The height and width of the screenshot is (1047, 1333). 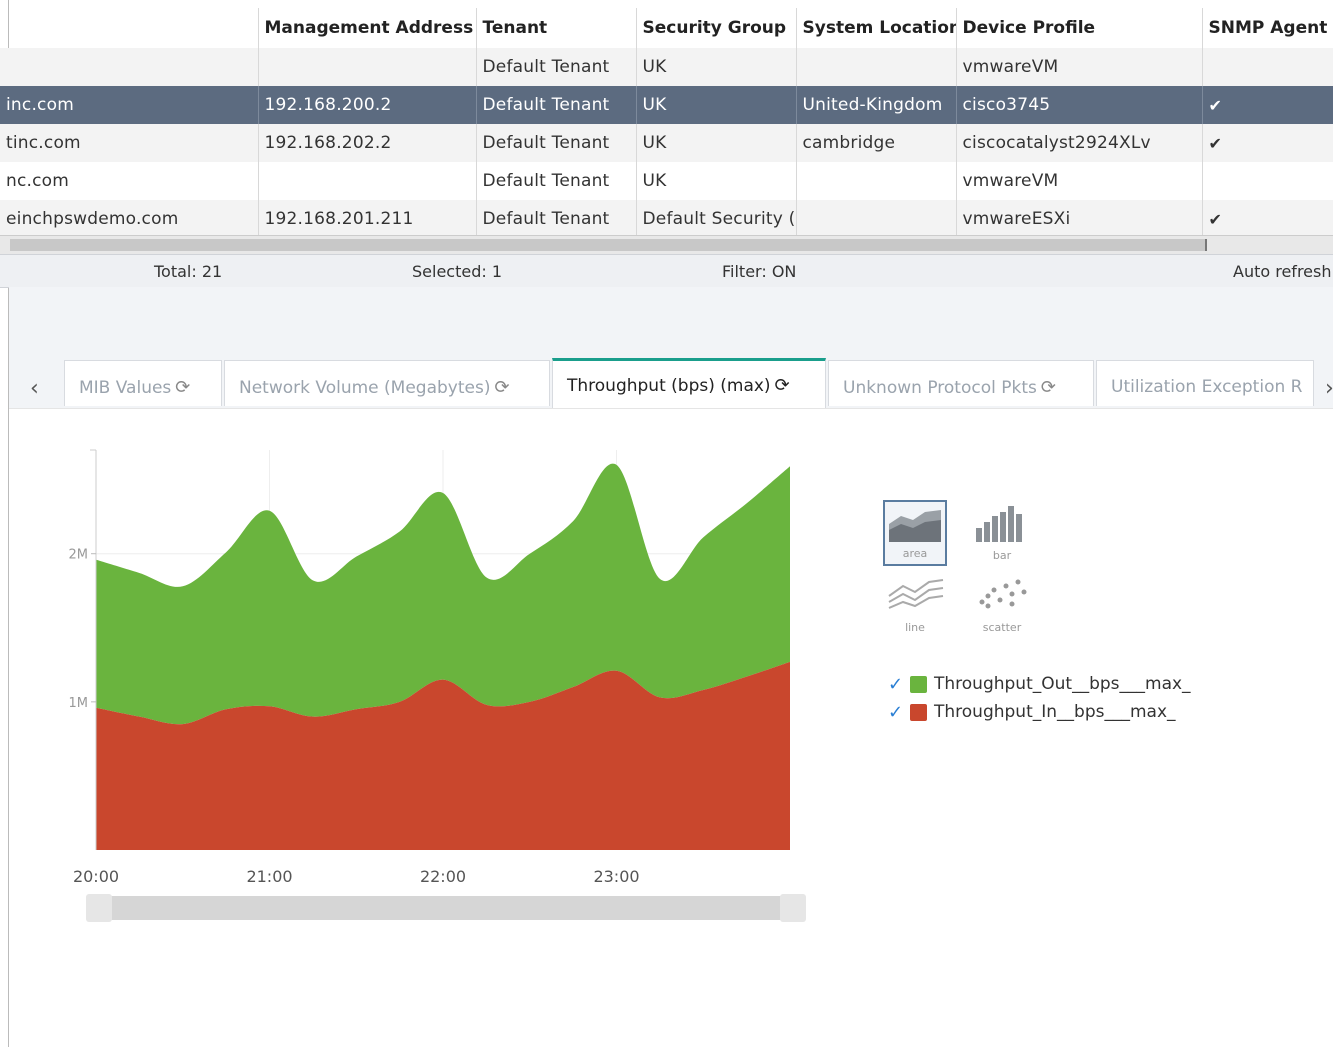 I want to click on scatter-chart-icon, so click(x=1003, y=594).